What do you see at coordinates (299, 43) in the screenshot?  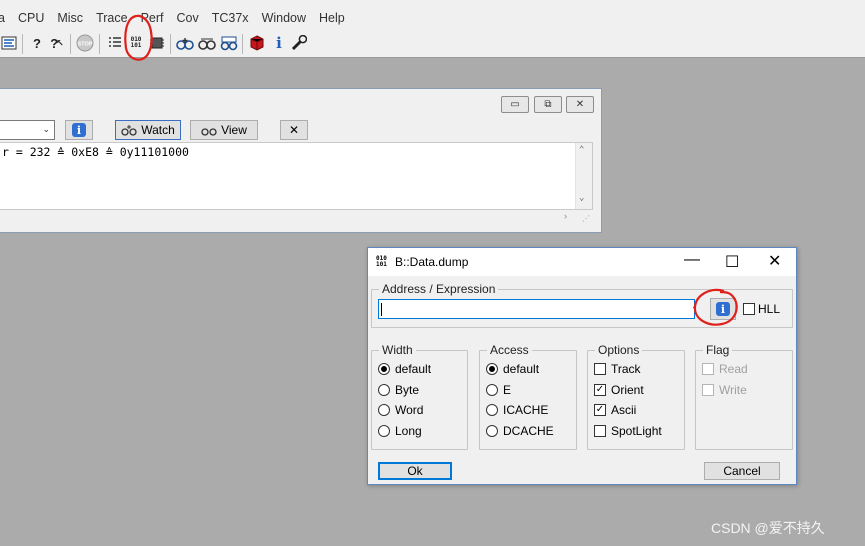 I see `wrench-icon` at bounding box center [299, 43].